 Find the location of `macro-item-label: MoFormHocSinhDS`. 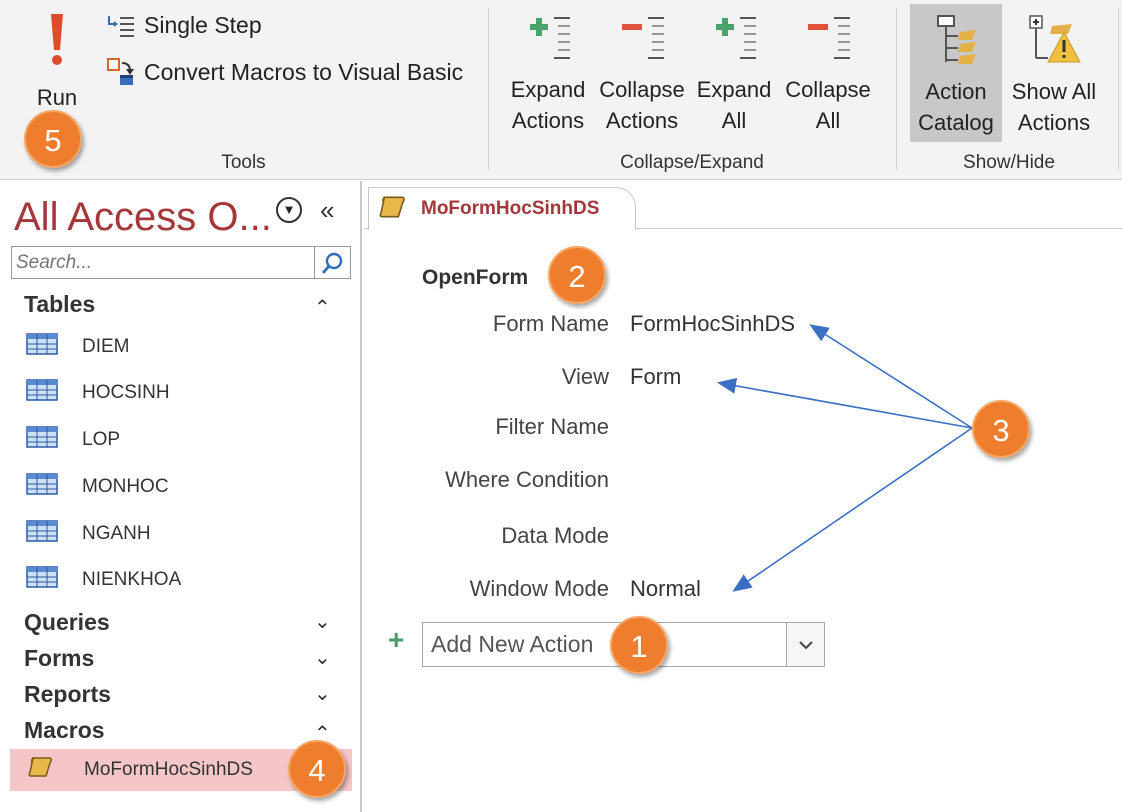

macro-item-label: MoFormHocSinhDS is located at coordinates (168, 769).